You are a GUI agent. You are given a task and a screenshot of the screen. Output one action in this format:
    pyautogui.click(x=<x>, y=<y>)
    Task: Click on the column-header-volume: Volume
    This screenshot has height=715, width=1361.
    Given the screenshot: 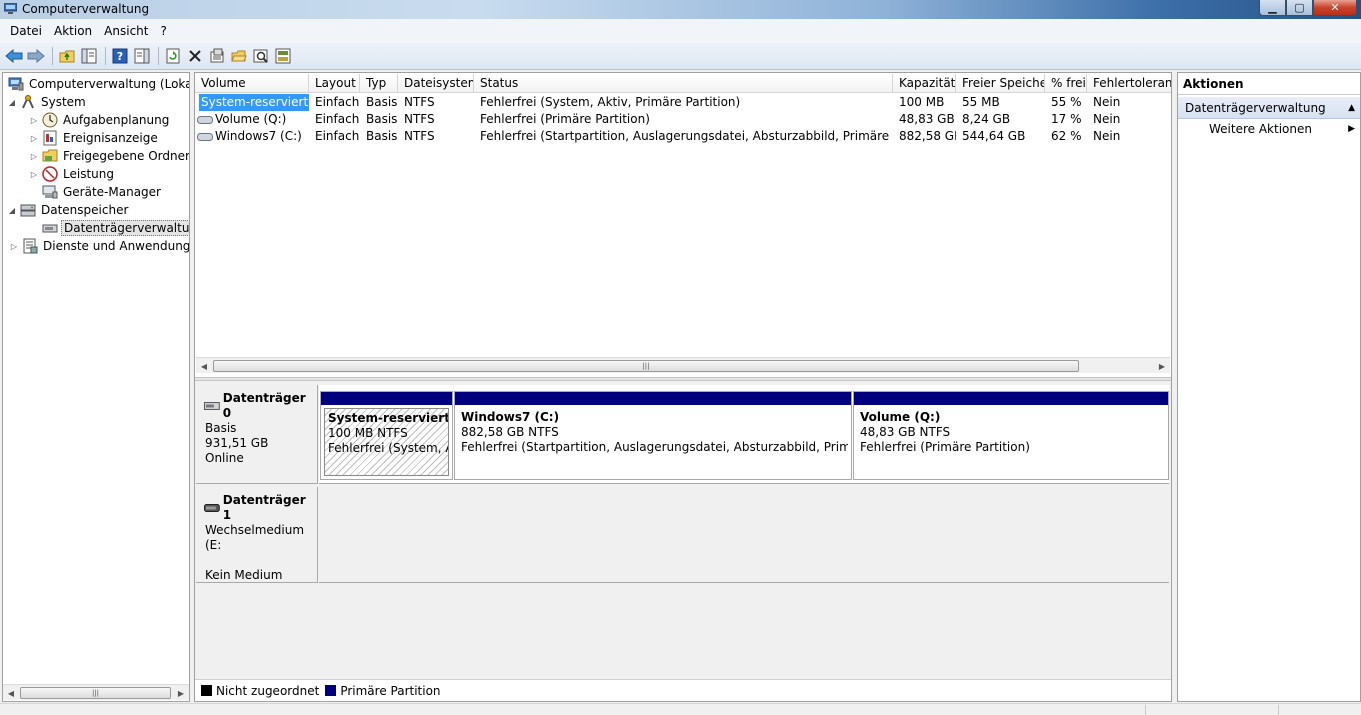 What is the action you would take?
    pyautogui.click(x=252, y=83)
    